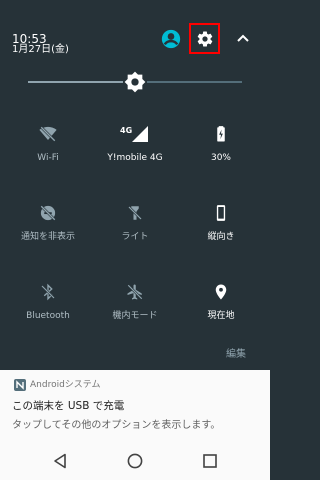 The image size is (320, 480). I want to click on tile-label: 現在地, so click(221, 316).